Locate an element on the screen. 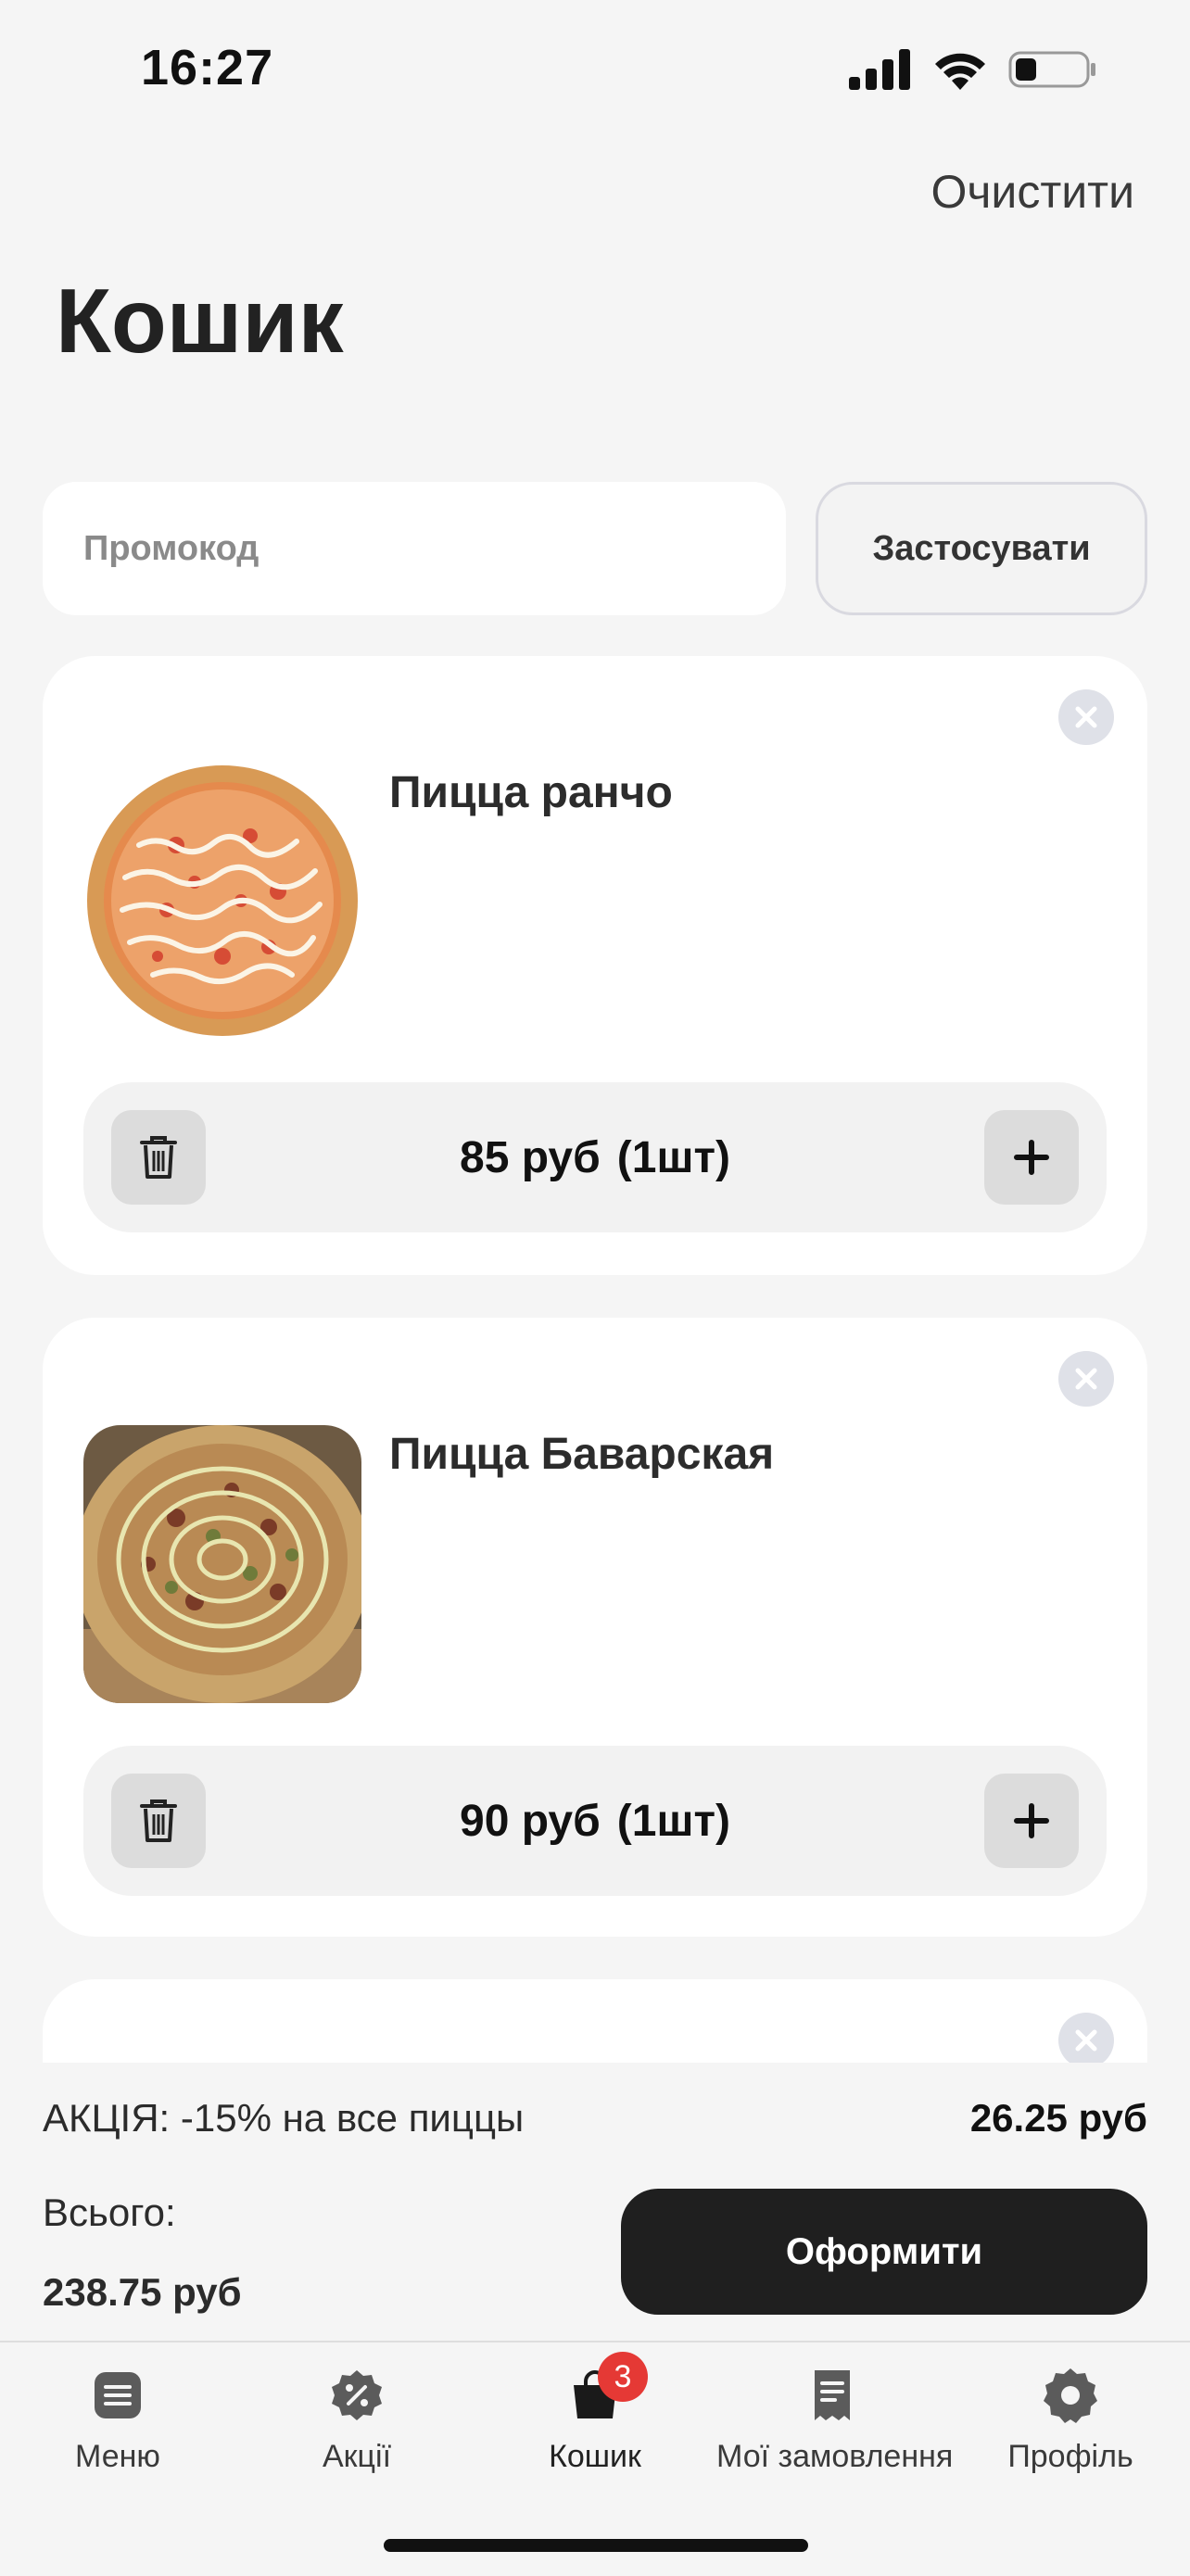  battery-icon is located at coordinates (1051, 69).